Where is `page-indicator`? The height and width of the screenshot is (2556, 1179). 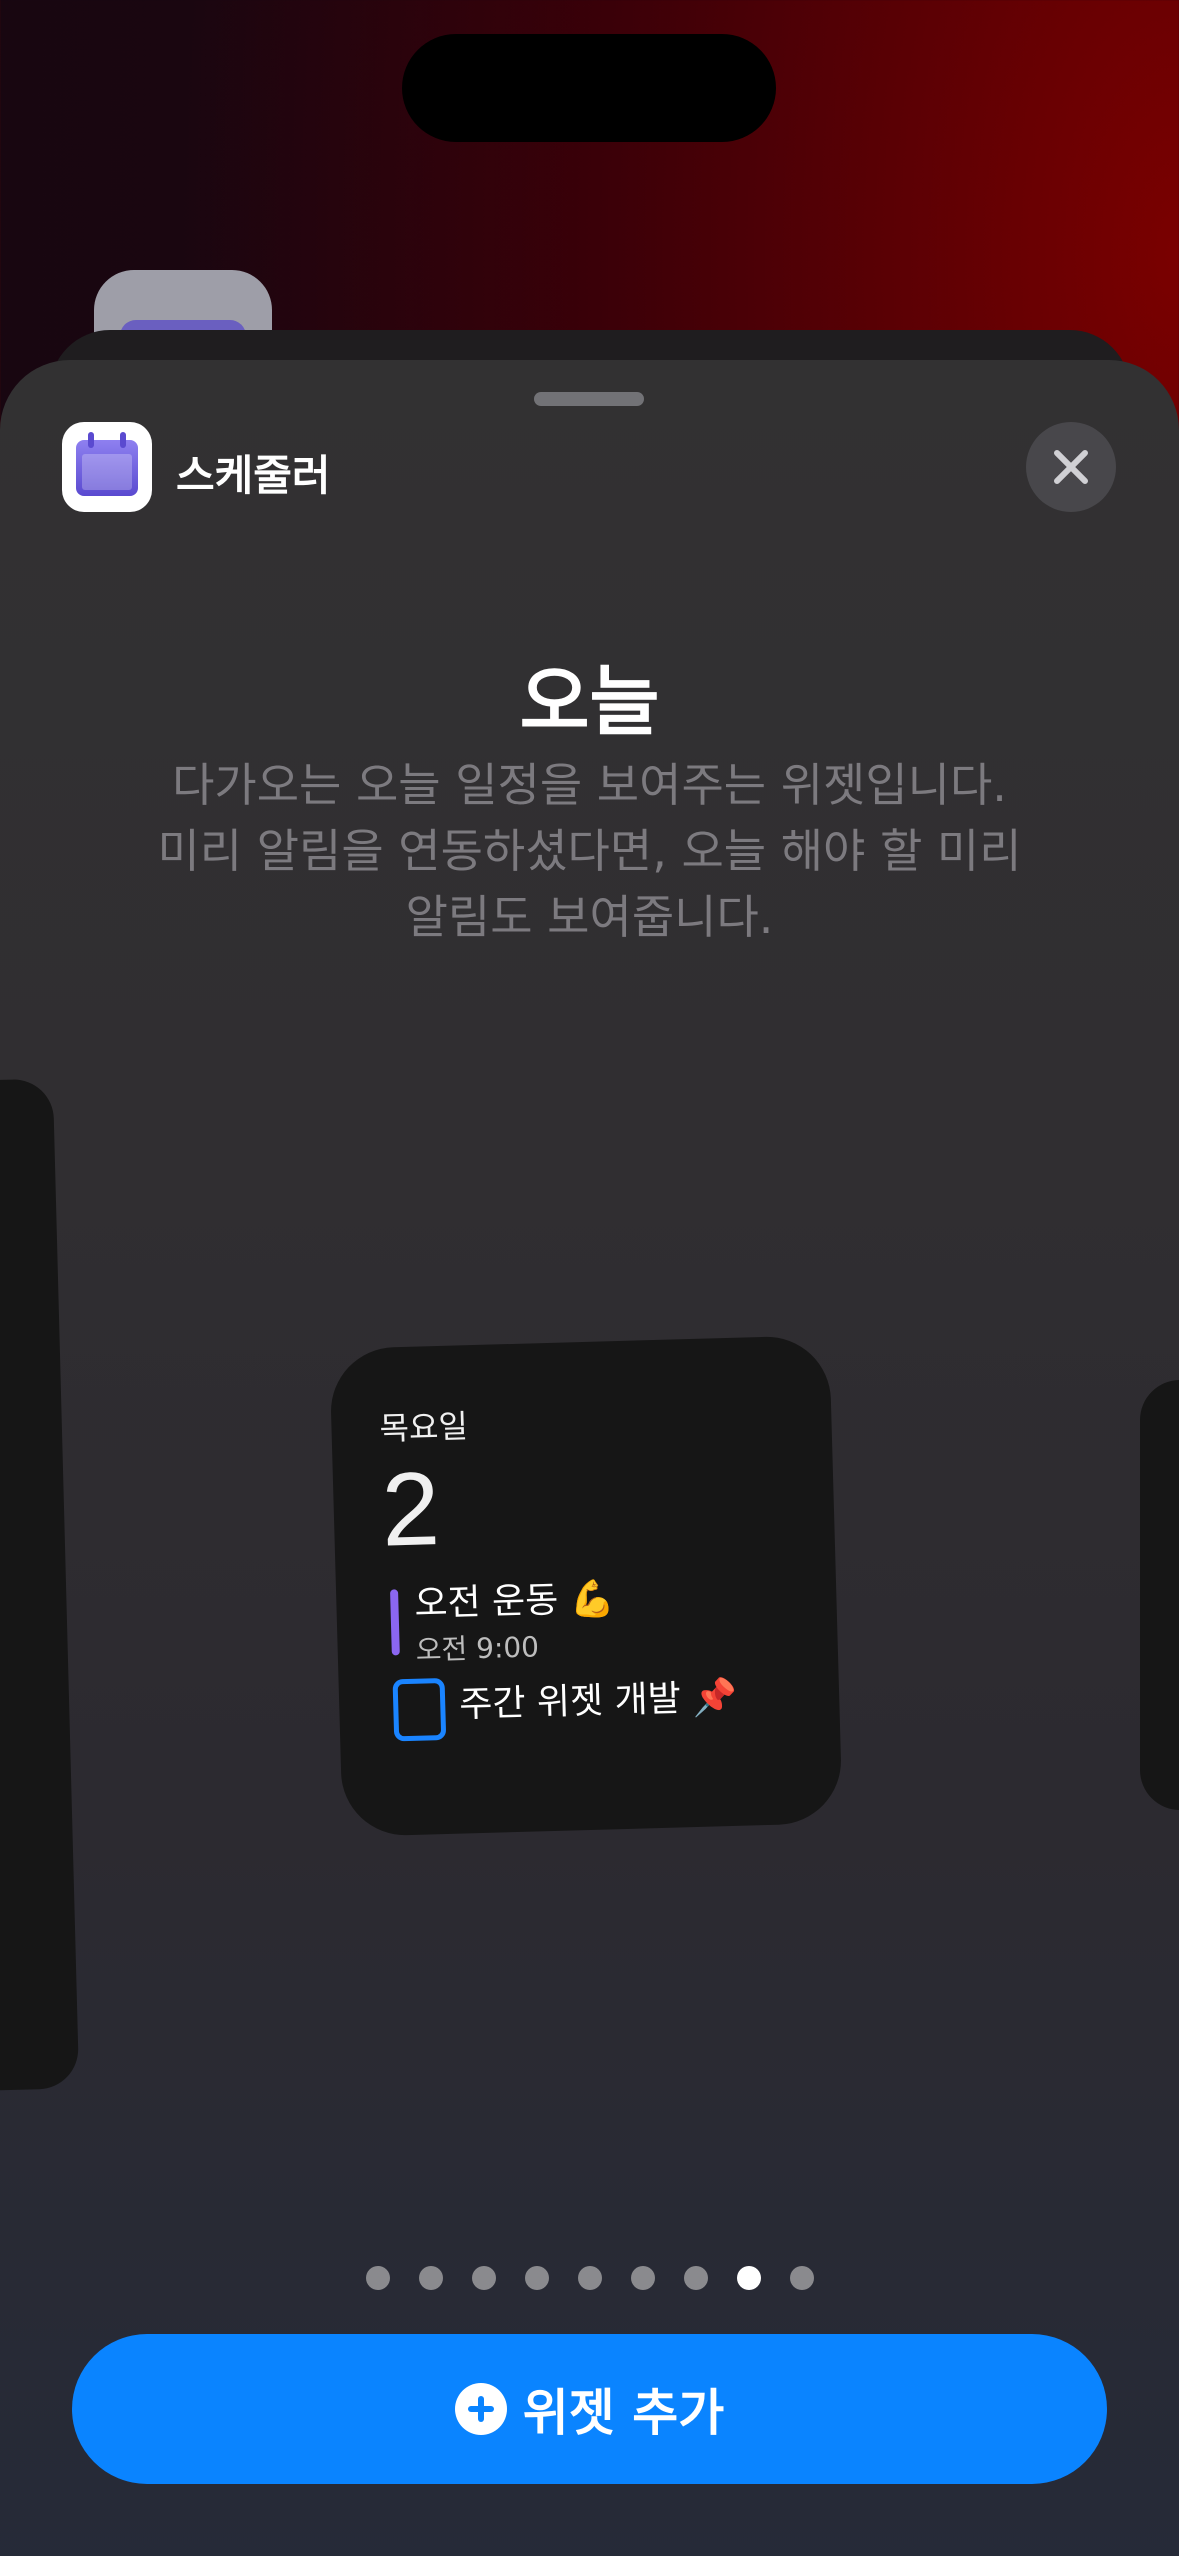 page-indicator is located at coordinates (589, 2278).